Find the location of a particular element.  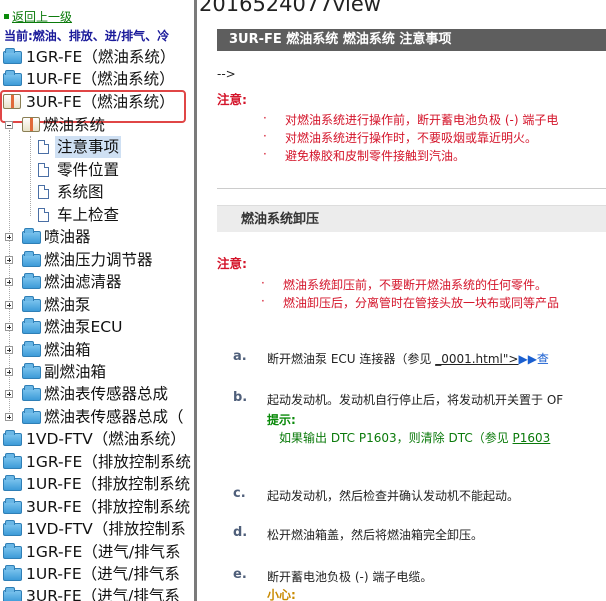

bullet-icon is located at coordinates (6, 16).